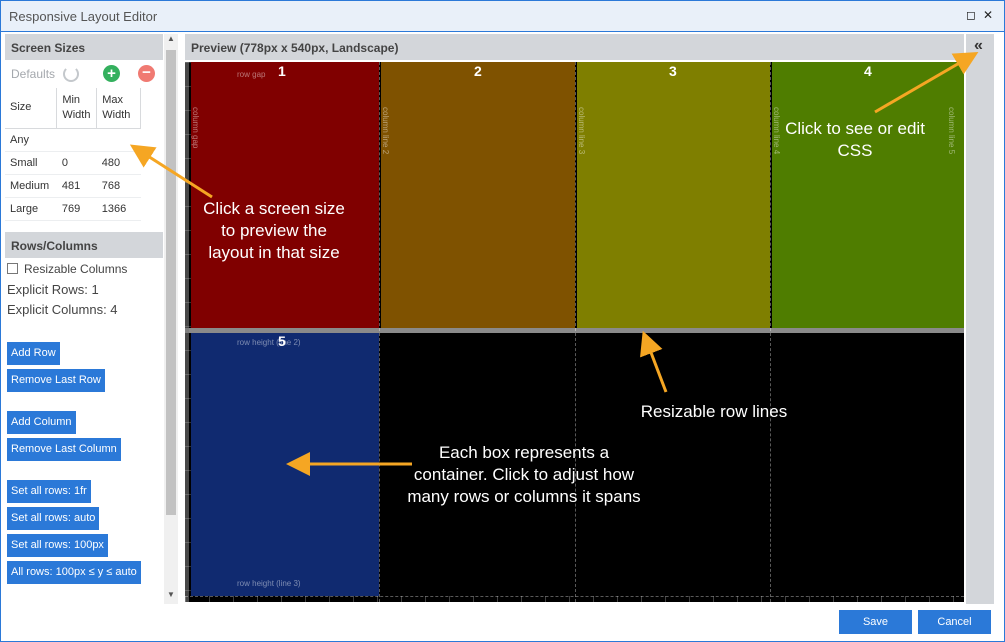 This screenshot has height=642, width=1005. I want to click on cell-number-3: 3, so click(673, 71).